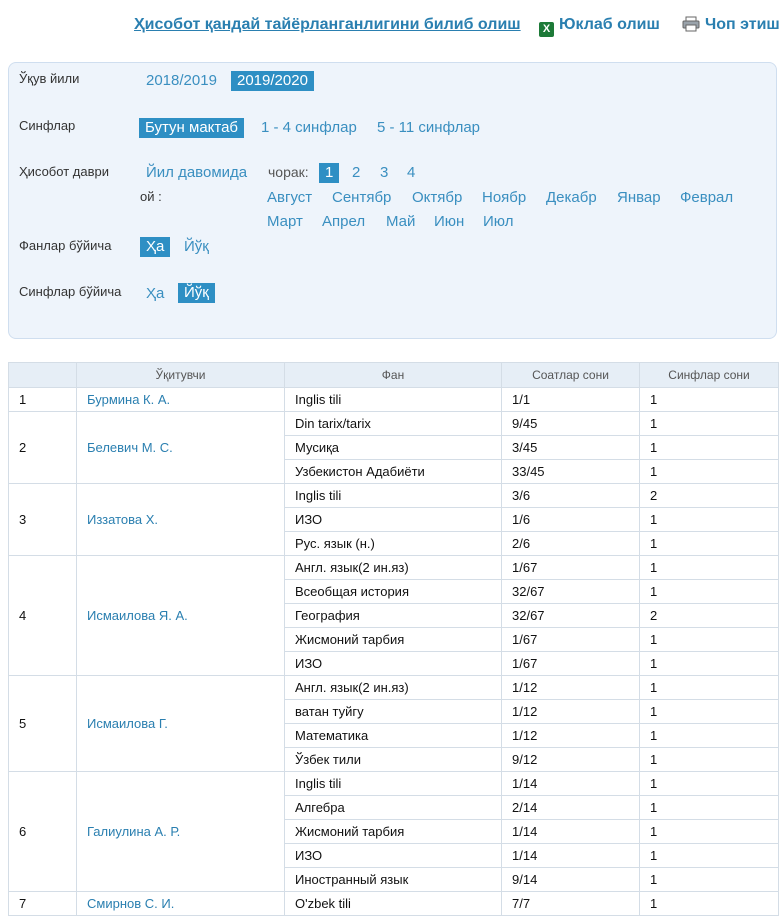 This screenshot has height=916, width=783. I want to click on subject-cell: O'zbek tili, so click(393, 903).